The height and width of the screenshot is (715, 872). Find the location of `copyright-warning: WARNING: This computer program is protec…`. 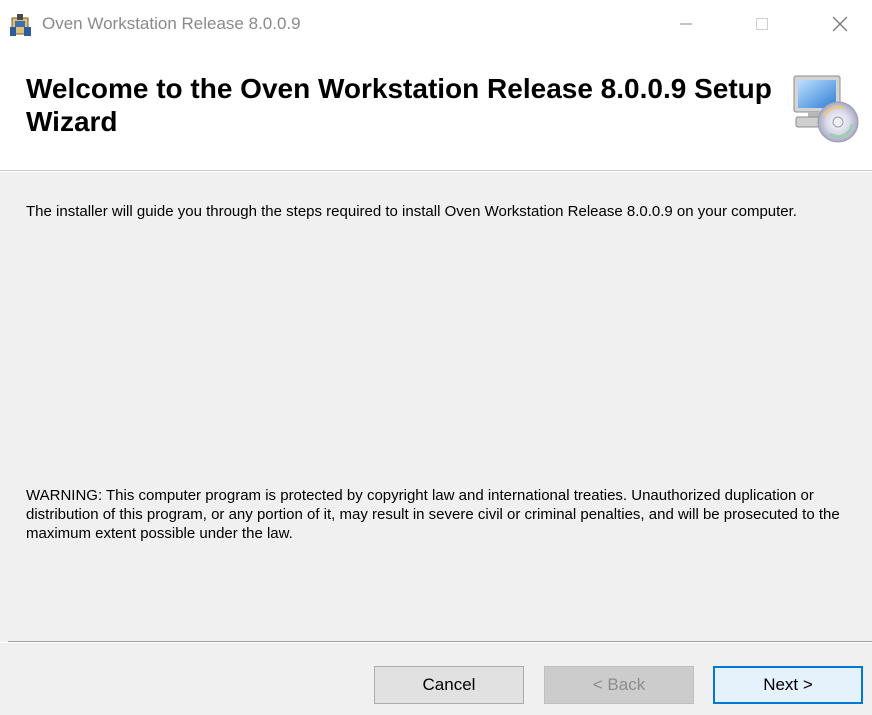

copyright-warning: WARNING: This computer program is protec… is located at coordinates (433, 514).